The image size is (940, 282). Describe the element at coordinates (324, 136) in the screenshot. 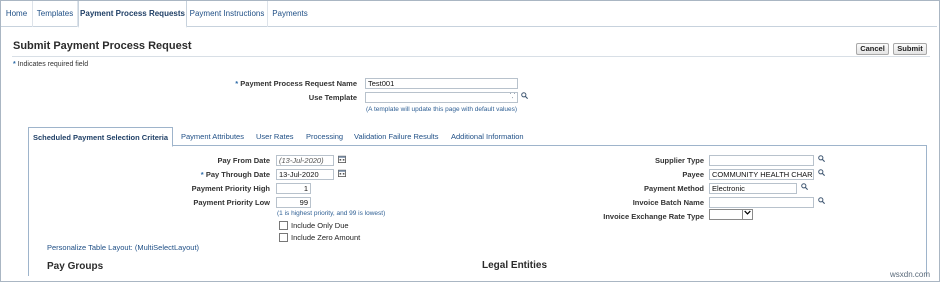

I see `tab-processing: Processing` at that location.